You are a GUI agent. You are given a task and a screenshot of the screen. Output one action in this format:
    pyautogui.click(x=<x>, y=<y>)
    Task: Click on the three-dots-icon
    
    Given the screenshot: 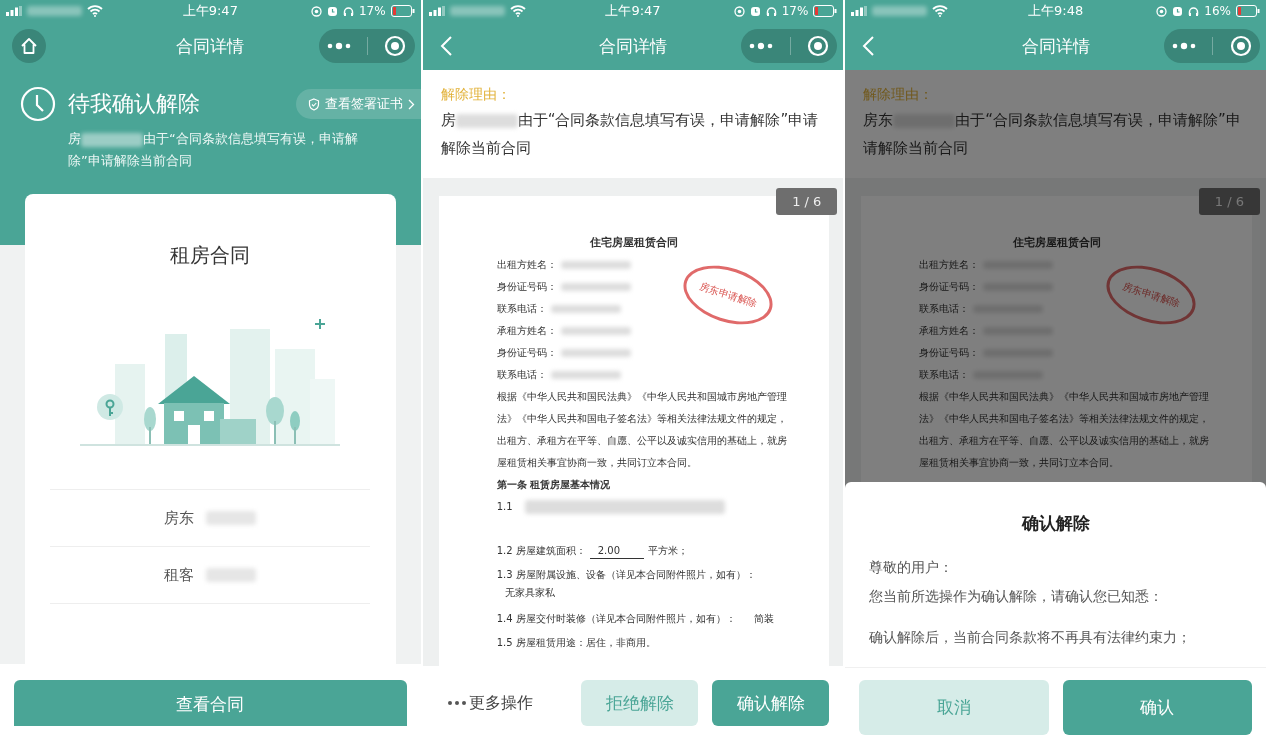 What is the action you would take?
    pyautogui.click(x=456, y=703)
    